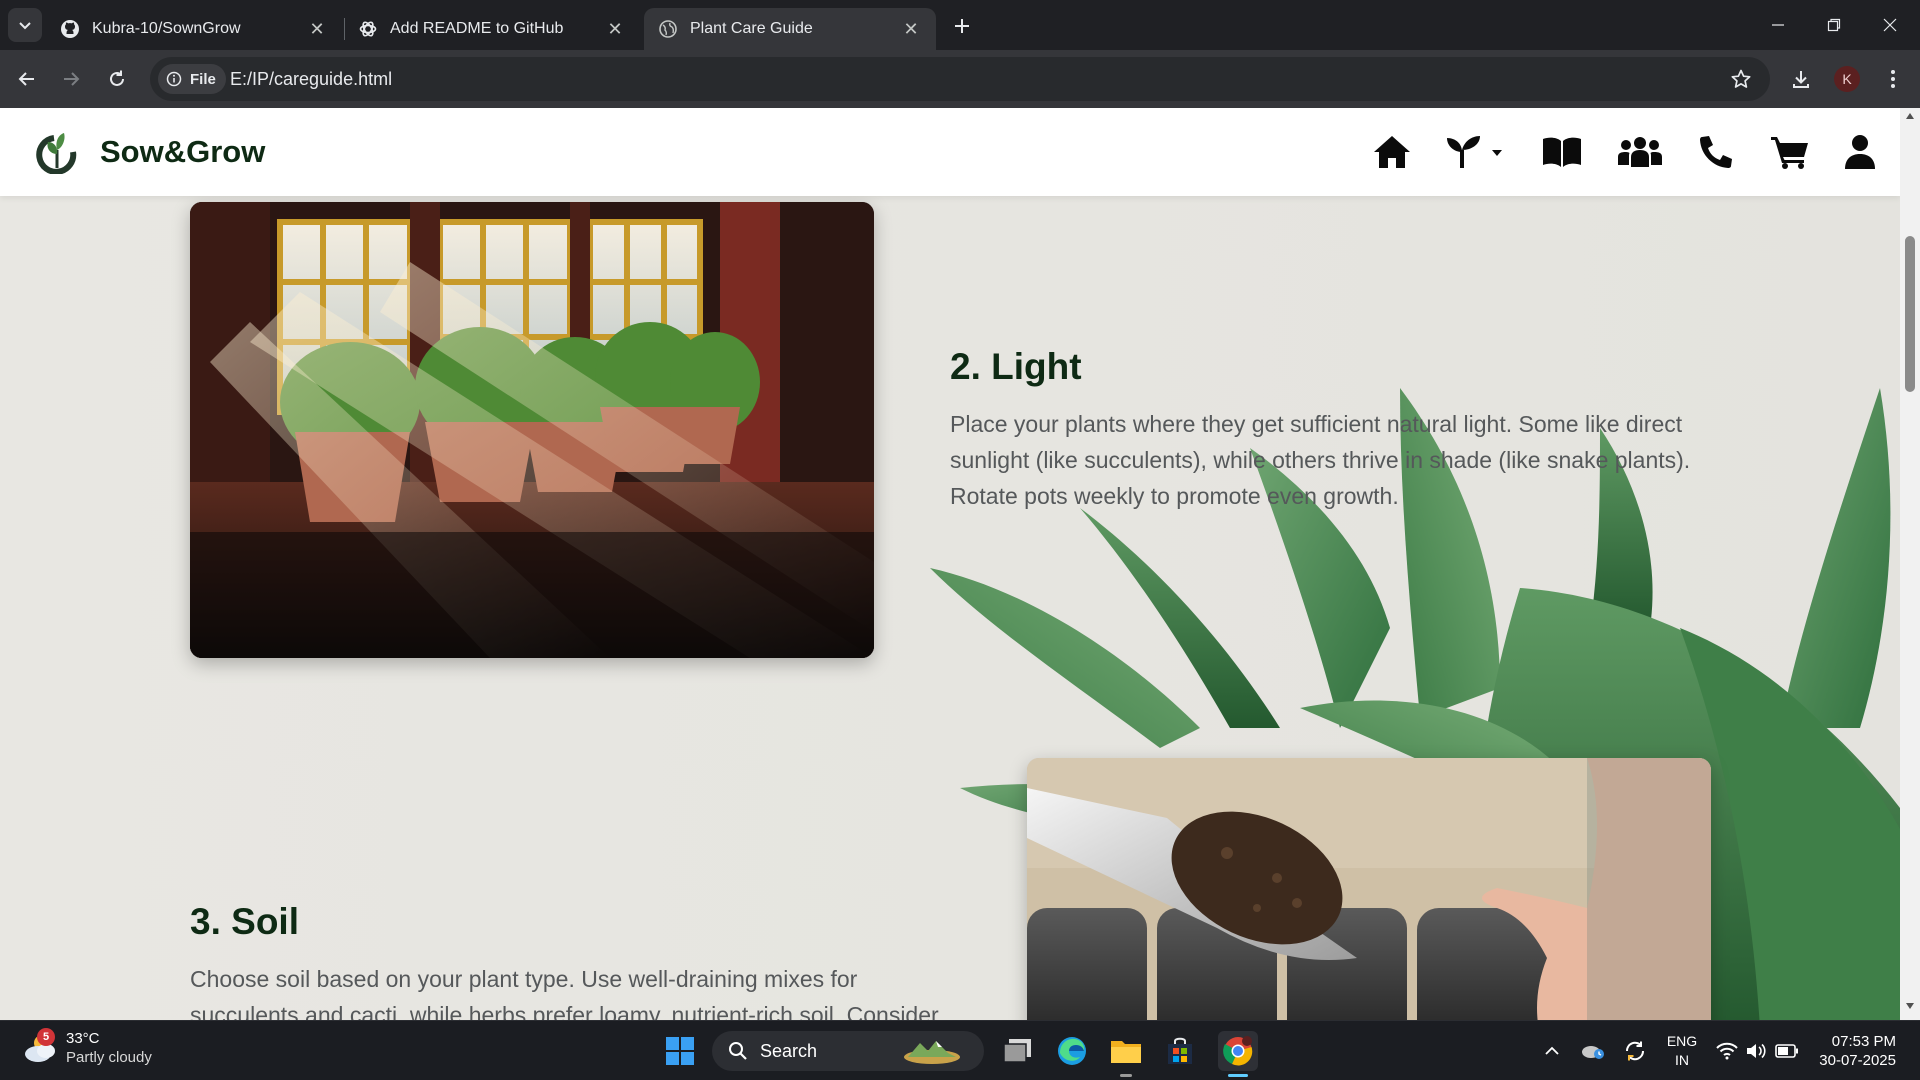  I want to click on chrome-app, so click(1238, 1054).